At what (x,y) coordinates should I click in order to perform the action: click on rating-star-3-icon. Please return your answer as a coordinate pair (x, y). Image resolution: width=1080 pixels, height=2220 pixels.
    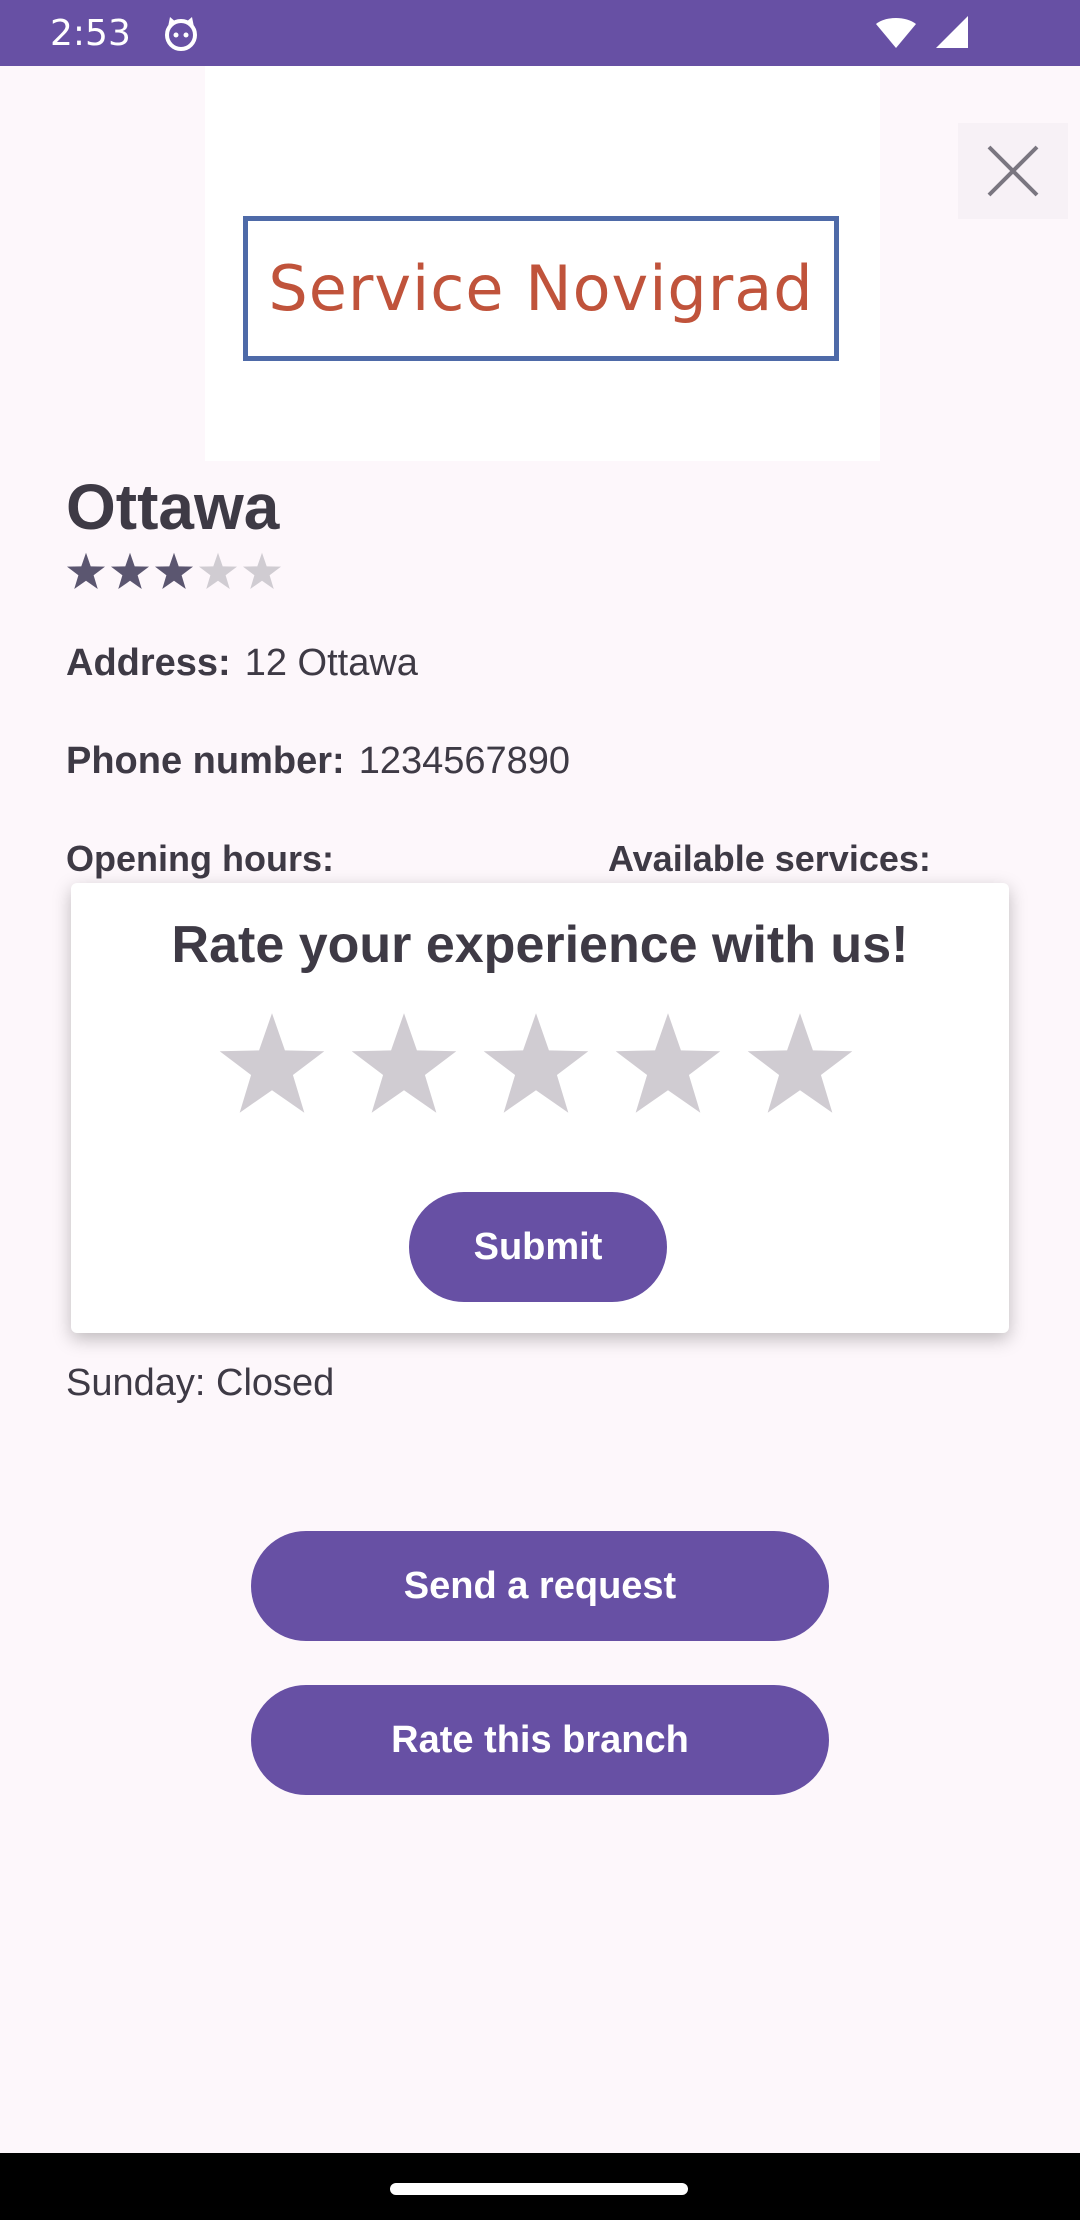
    Looking at the image, I should click on (536, 1066).